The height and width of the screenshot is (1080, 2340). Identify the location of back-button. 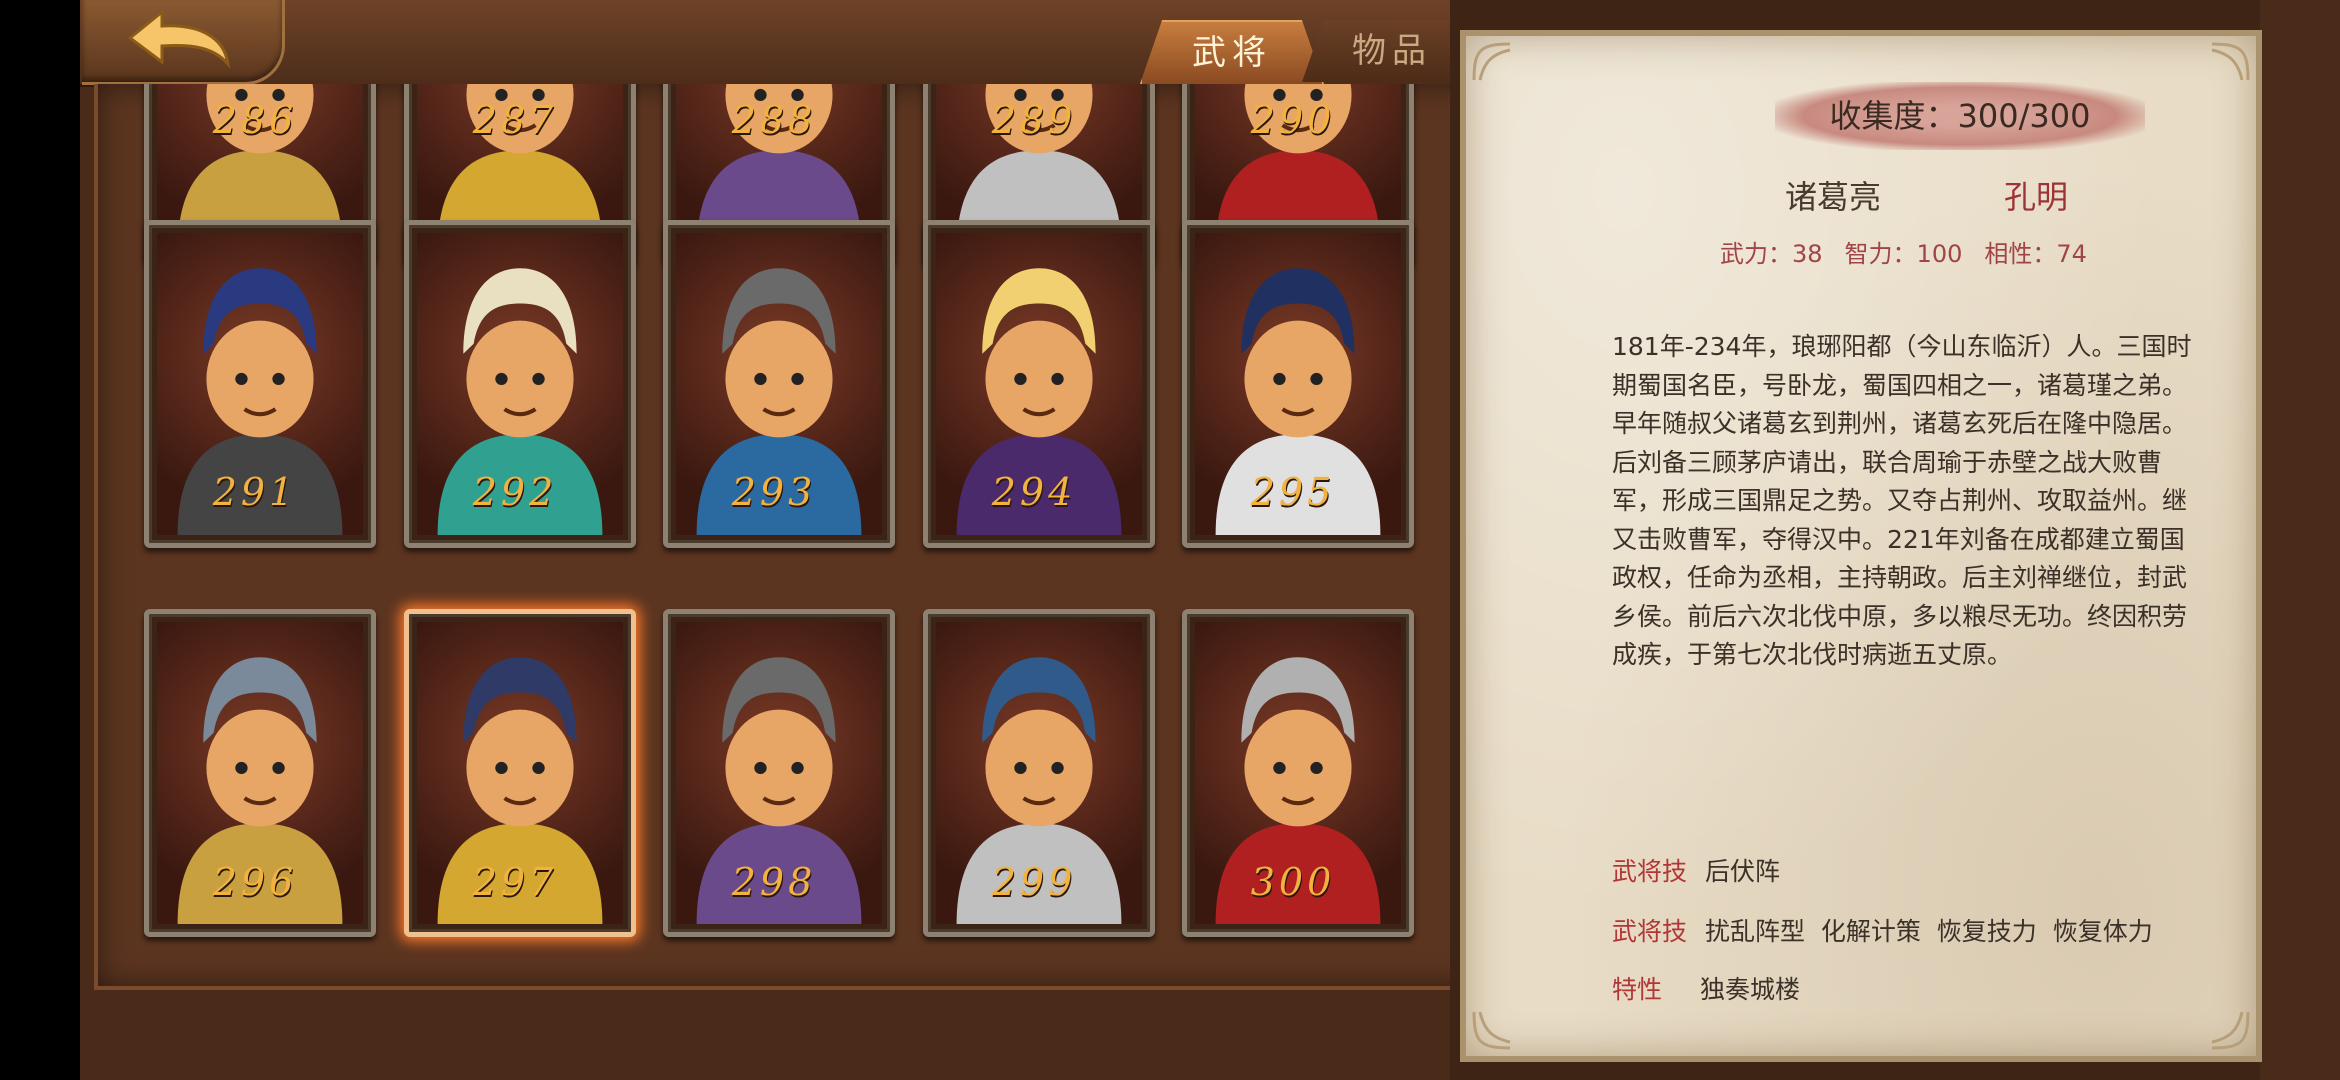
(183, 42).